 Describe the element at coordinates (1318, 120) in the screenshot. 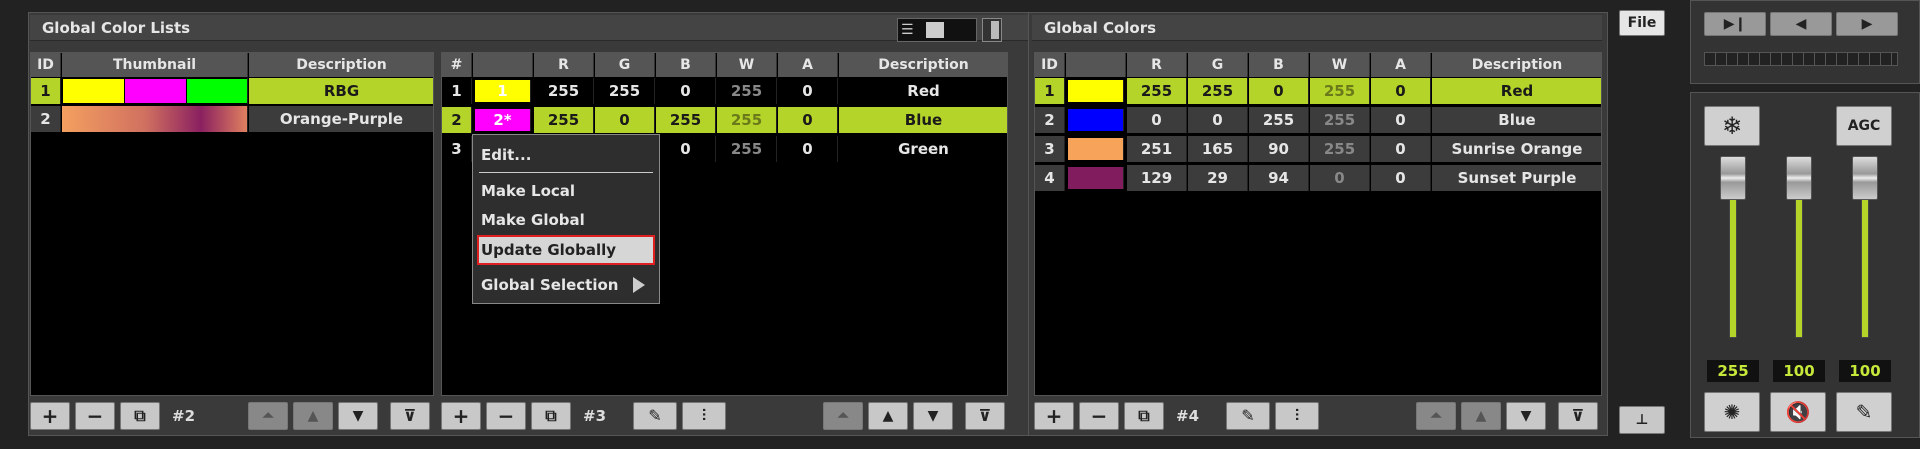

I see `table-row: 2 0 0 255 255 0 Blue` at that location.